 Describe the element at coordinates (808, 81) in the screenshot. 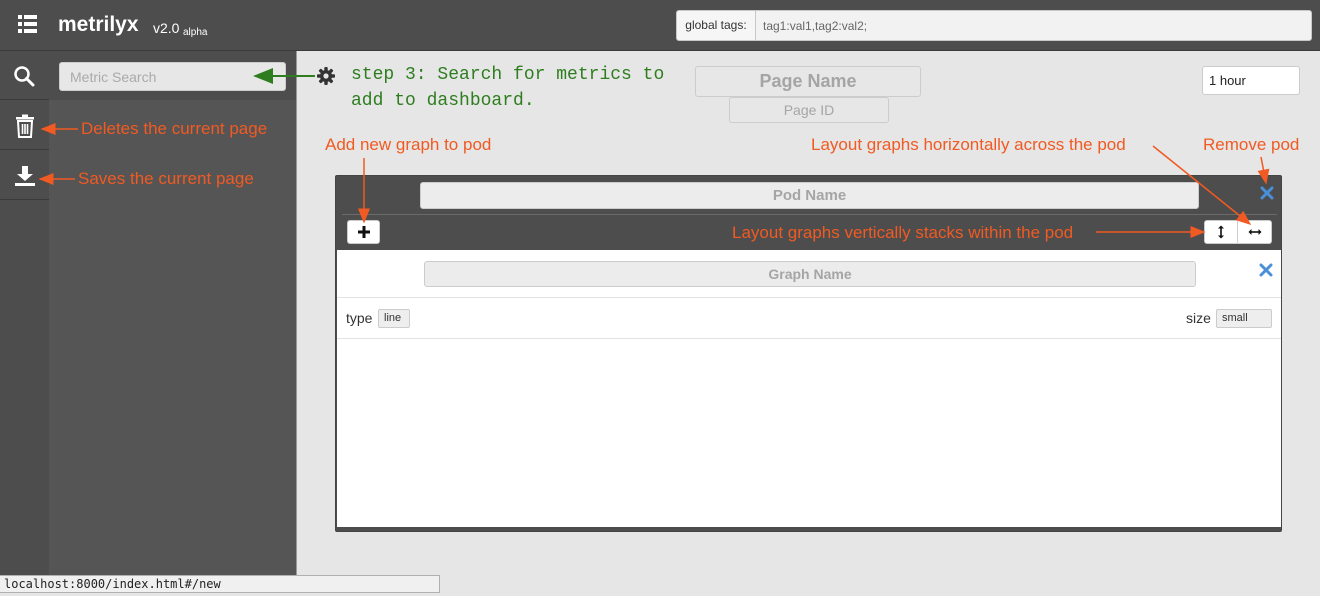

I see `page-name-input` at that location.